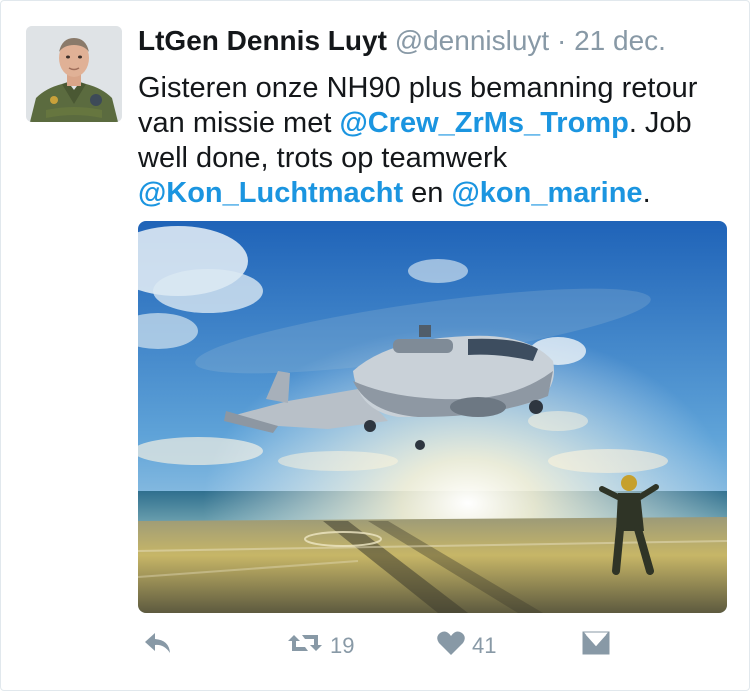  I want to click on retweet-count: 19, so click(342, 645).